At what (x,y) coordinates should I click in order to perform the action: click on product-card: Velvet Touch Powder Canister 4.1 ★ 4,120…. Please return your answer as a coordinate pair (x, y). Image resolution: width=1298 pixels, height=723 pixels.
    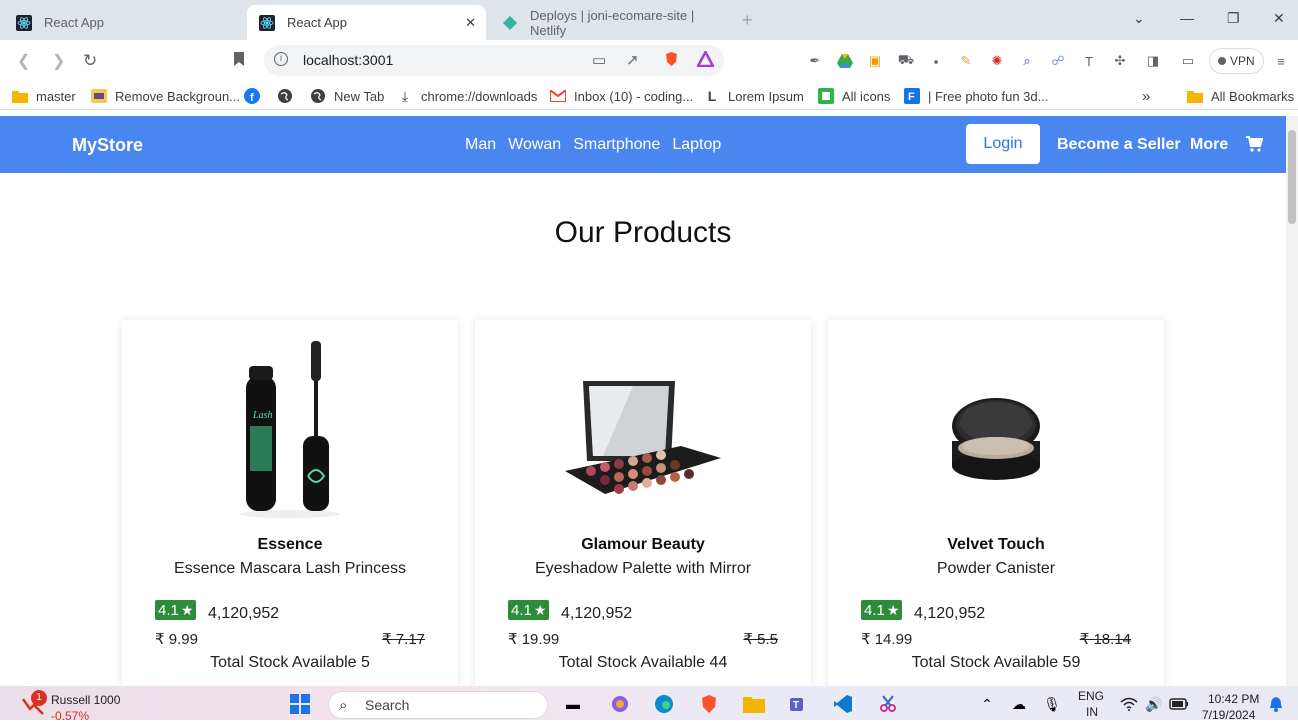
    Looking at the image, I should click on (996, 503).